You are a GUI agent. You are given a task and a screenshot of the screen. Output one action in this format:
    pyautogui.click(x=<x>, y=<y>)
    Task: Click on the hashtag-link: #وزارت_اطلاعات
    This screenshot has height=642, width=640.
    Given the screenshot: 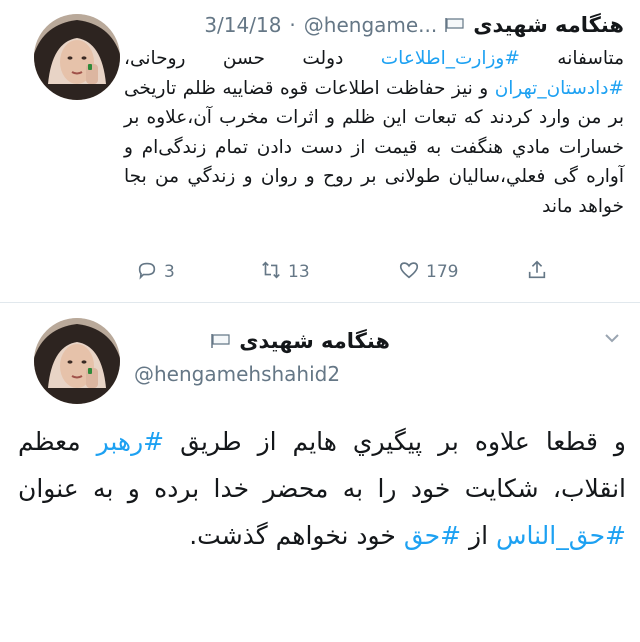 What is the action you would take?
    pyautogui.click(x=450, y=58)
    